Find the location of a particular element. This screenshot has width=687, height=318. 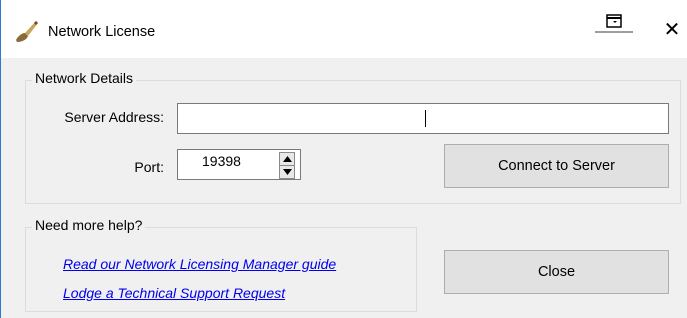

brush-icon is located at coordinates (27, 31).